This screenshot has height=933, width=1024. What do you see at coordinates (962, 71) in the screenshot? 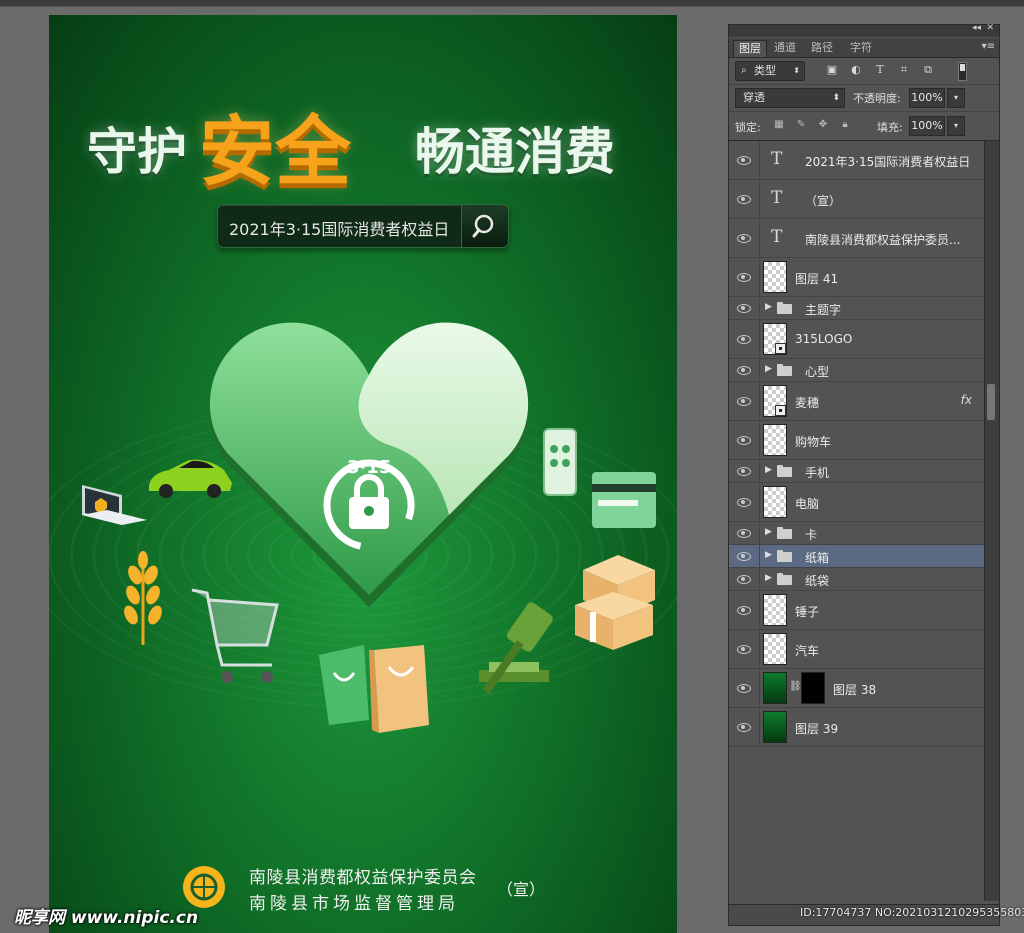
I see `filter-toggle` at bounding box center [962, 71].